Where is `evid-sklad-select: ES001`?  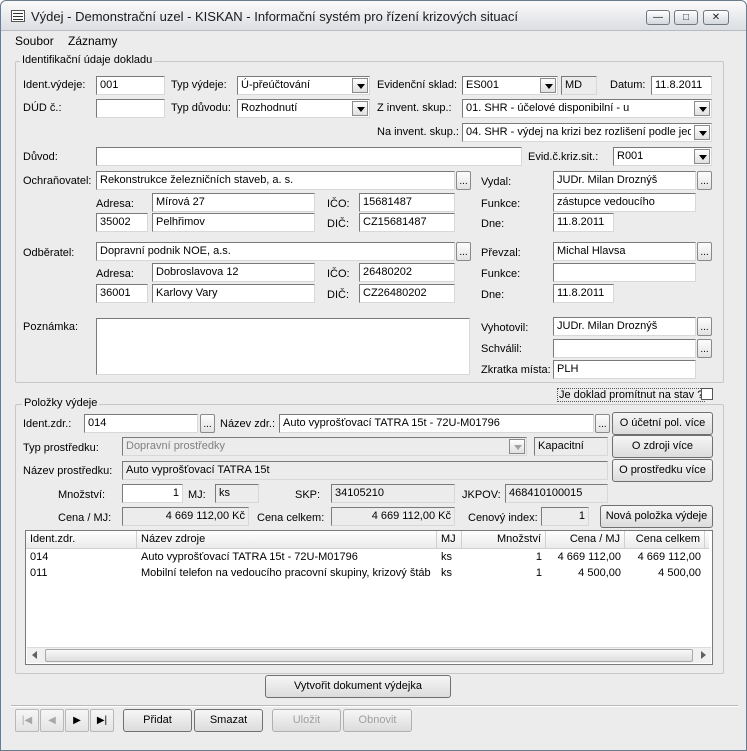 evid-sklad-select: ES001 is located at coordinates (510, 85).